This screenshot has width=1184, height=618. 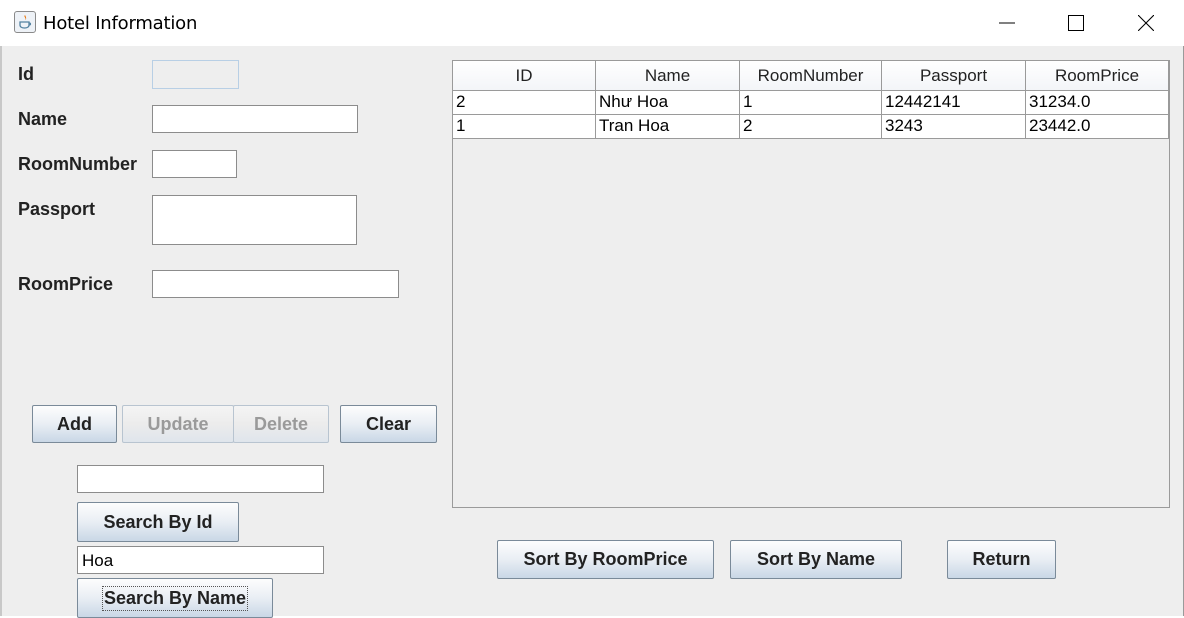 I want to click on table-cell: 12442141, so click(x=954, y=103).